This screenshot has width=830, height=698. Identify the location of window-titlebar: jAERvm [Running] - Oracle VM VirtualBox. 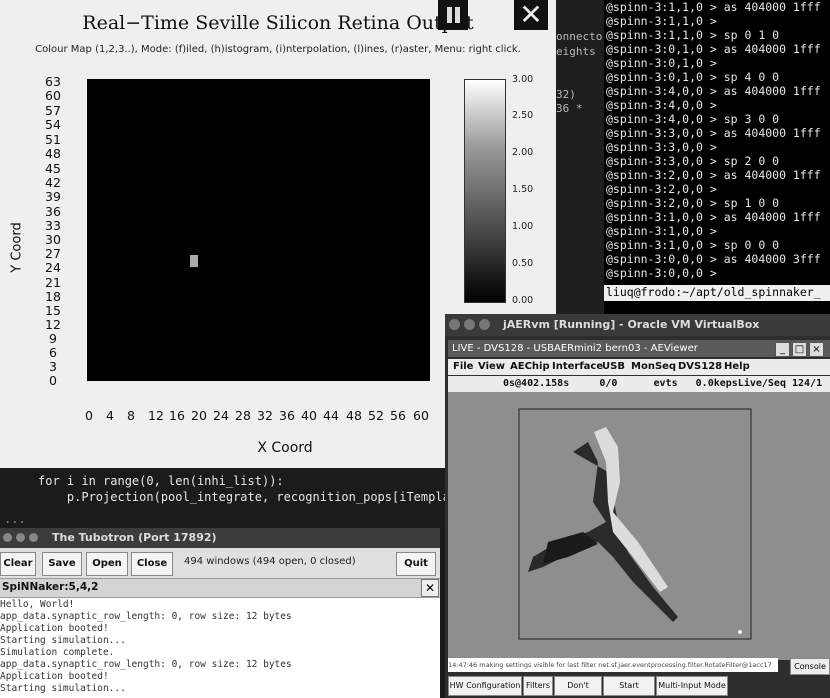
(637, 325).